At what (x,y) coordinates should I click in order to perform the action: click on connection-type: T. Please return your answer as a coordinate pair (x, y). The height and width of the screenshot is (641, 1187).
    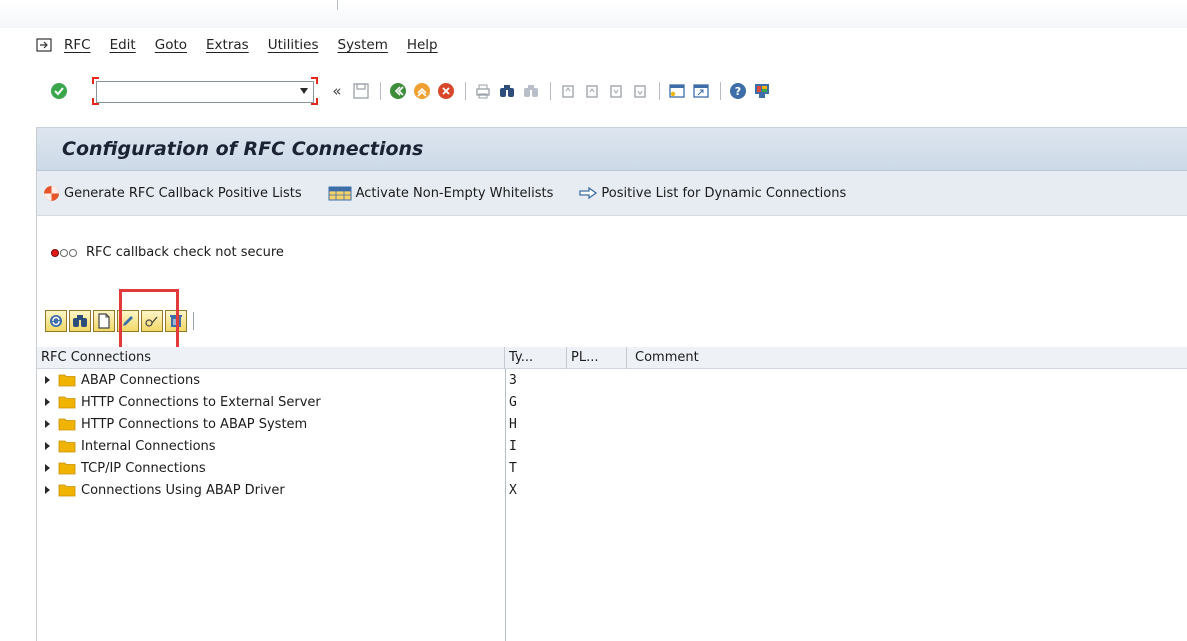
    Looking at the image, I should click on (513, 468).